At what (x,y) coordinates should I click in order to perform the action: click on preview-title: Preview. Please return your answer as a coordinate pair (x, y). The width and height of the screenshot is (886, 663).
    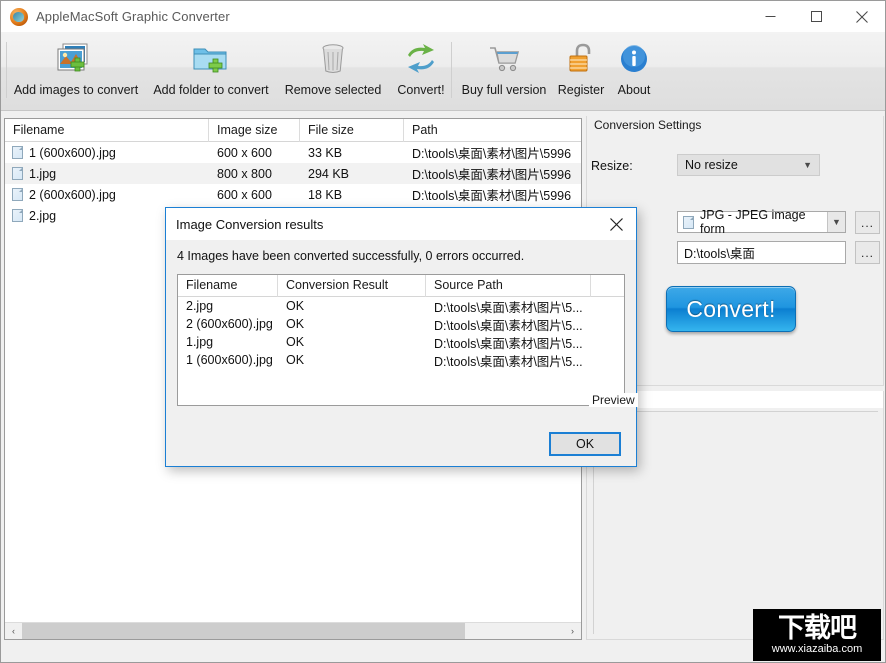
    Looking at the image, I should click on (613, 400).